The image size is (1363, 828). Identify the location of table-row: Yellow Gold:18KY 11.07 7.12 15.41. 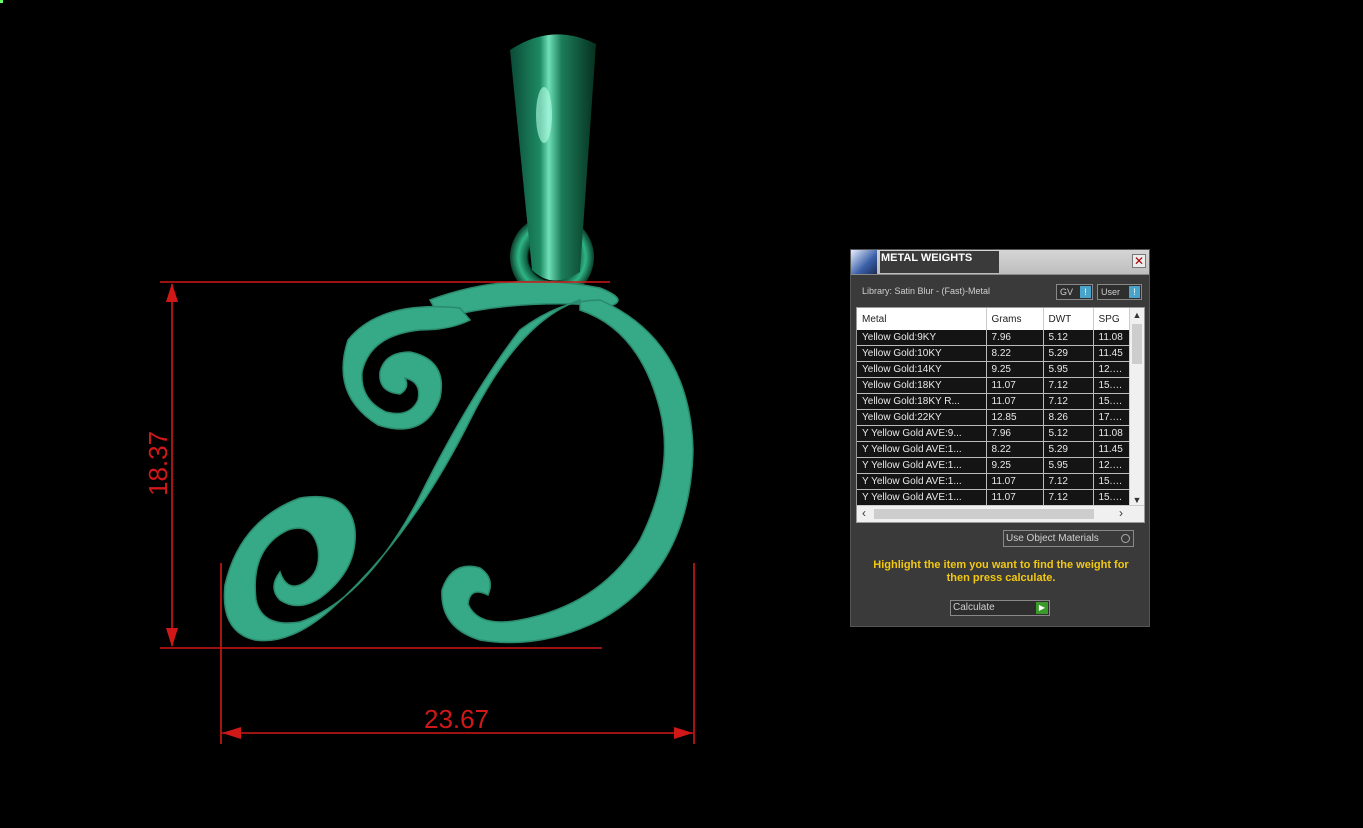
(993, 385).